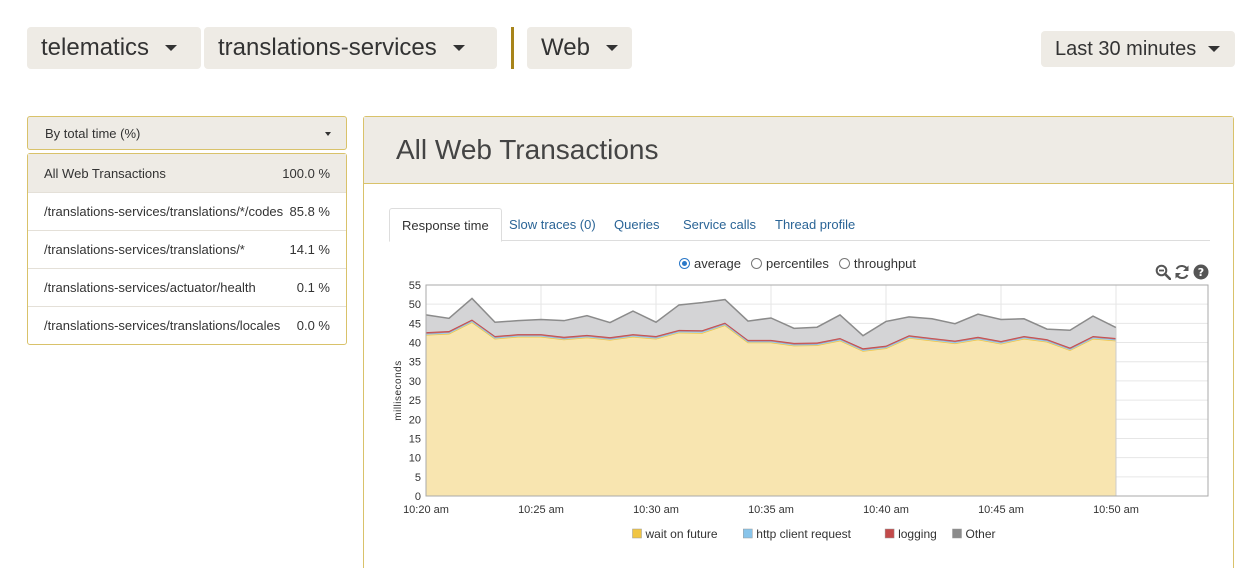  What do you see at coordinates (415, 420) in the screenshot?
I see `y-tick-label: 20` at bounding box center [415, 420].